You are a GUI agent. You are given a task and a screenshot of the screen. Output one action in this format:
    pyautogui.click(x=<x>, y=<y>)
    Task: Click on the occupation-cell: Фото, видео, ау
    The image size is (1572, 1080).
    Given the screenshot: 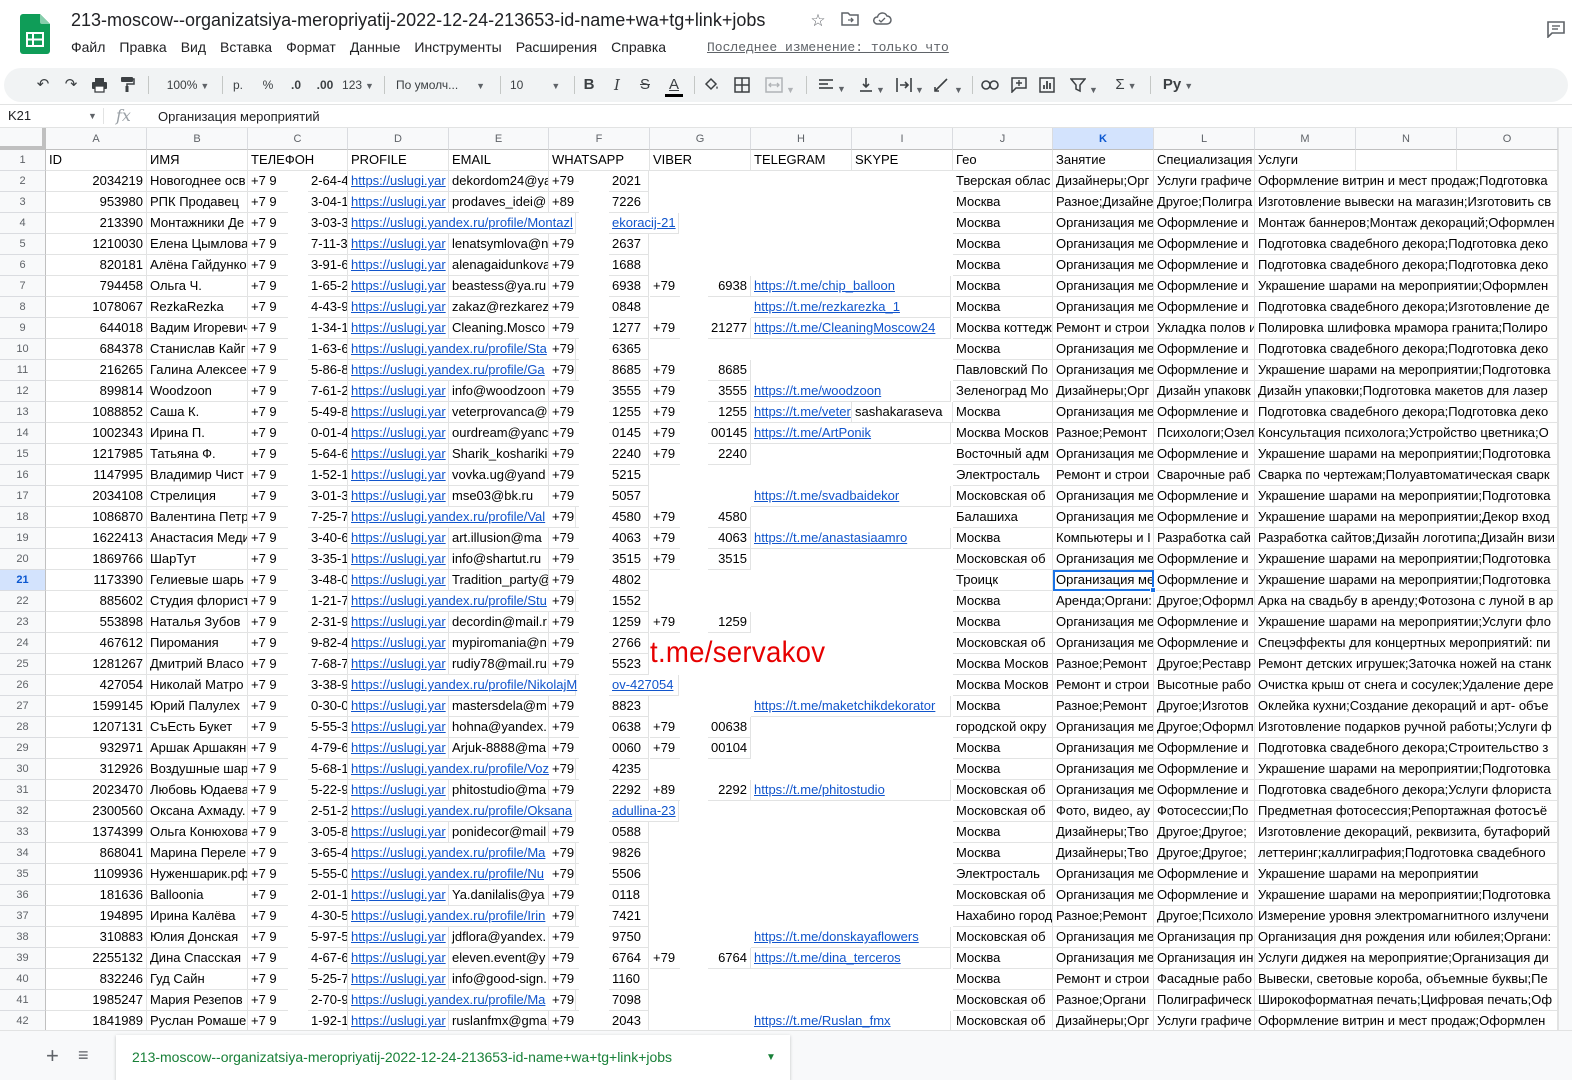 What is the action you would take?
    pyautogui.click(x=1103, y=811)
    